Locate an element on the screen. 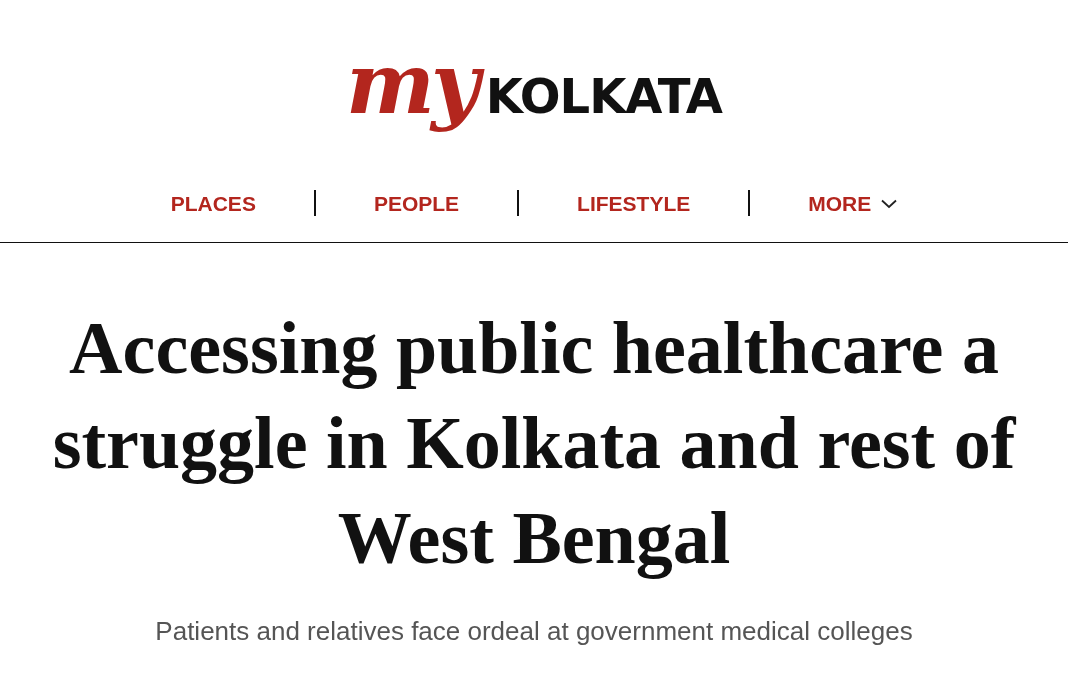 The width and height of the screenshot is (1068, 697). chevron-down-icon is located at coordinates (889, 204).